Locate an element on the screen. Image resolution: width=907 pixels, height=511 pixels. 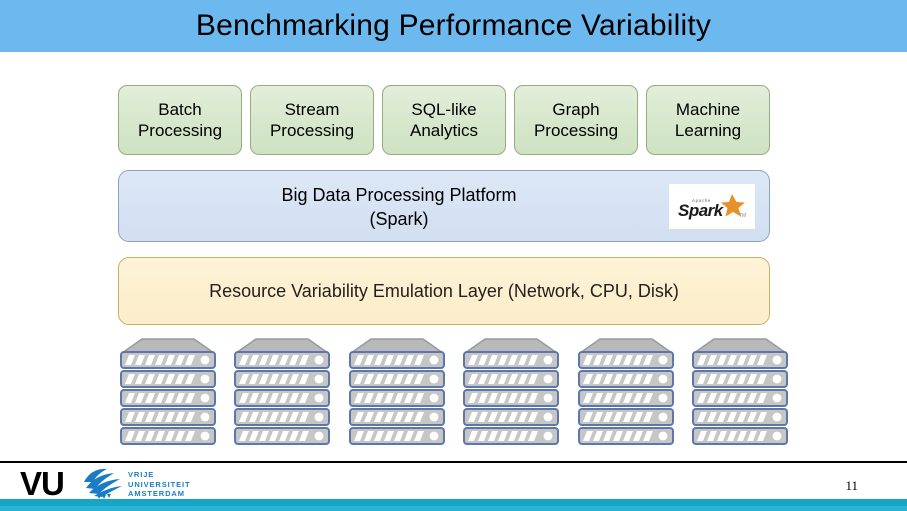
vu-logo-line2: UNIVERSITEIT is located at coordinates (159, 484).